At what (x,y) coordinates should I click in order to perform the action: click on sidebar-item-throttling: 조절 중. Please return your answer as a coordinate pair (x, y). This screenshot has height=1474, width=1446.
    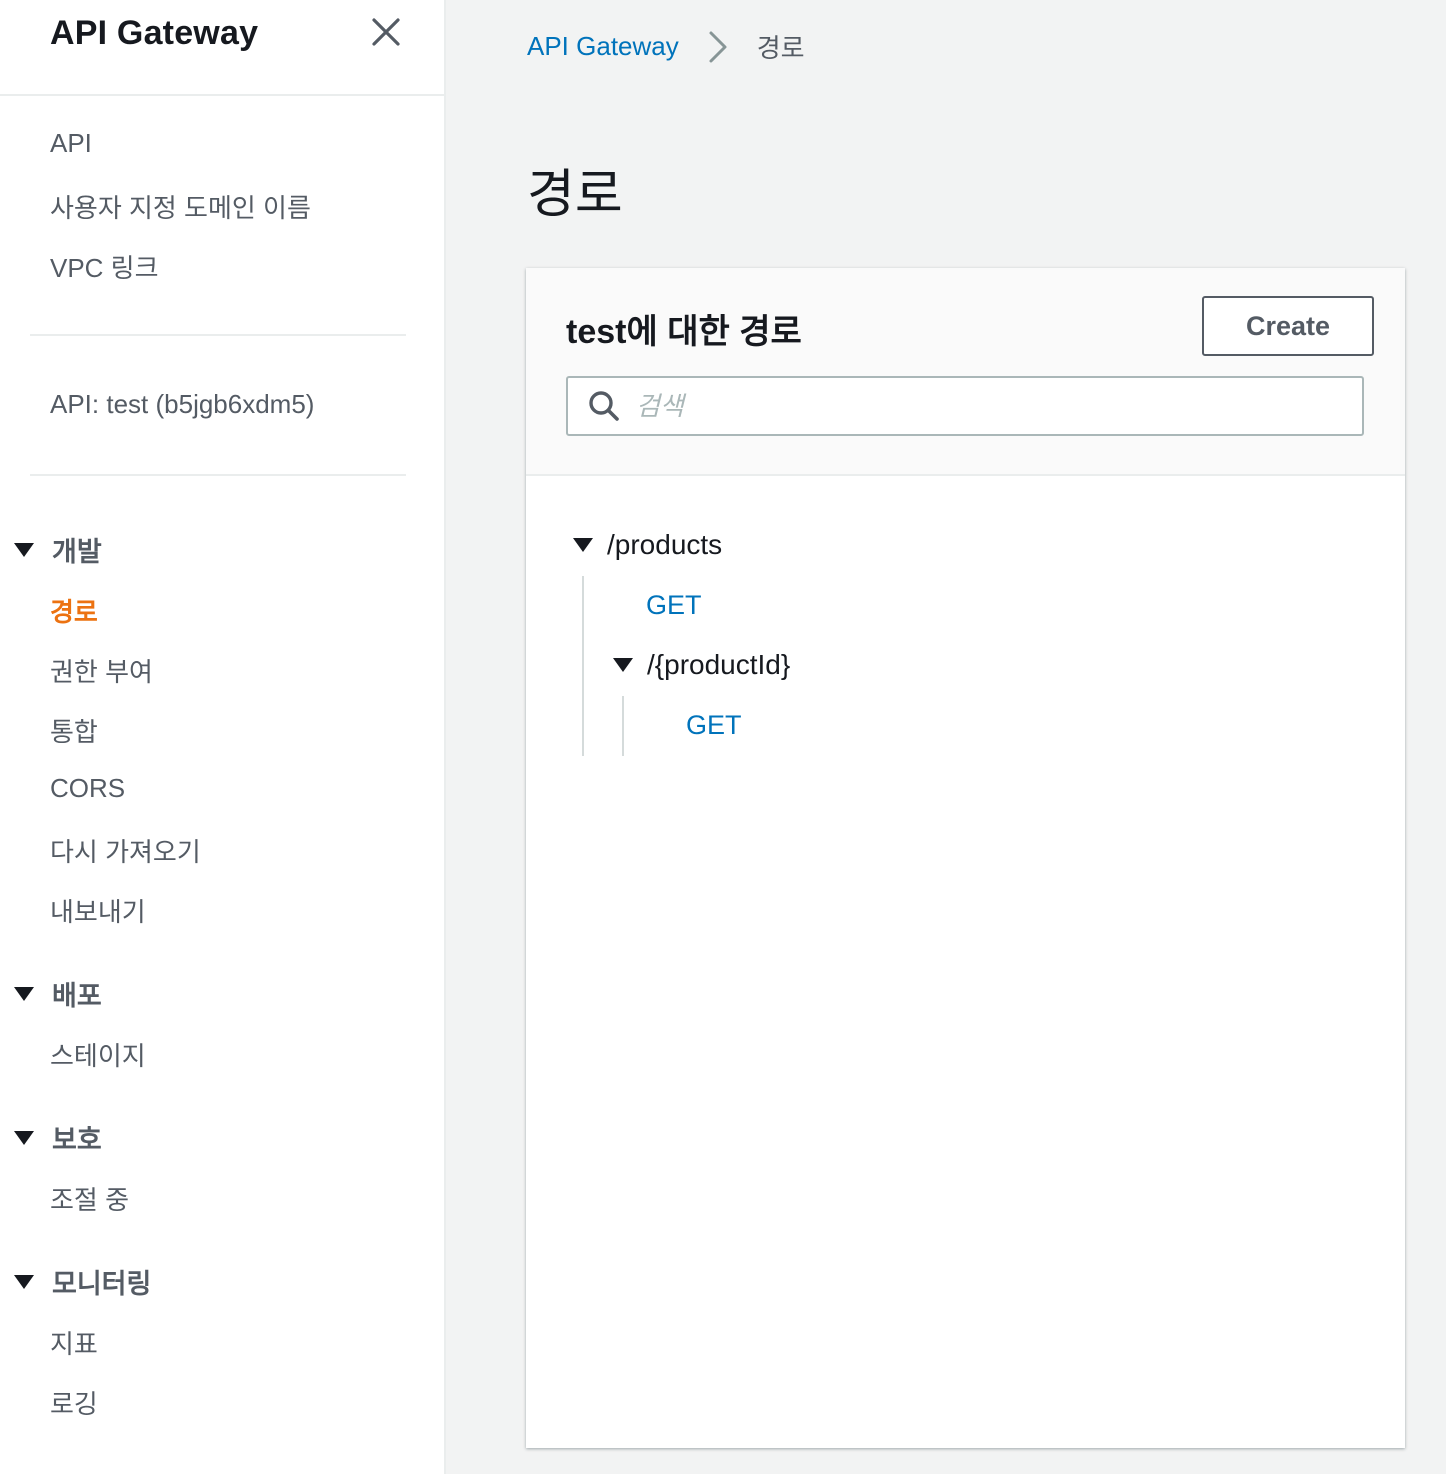
    Looking at the image, I should click on (89, 1198).